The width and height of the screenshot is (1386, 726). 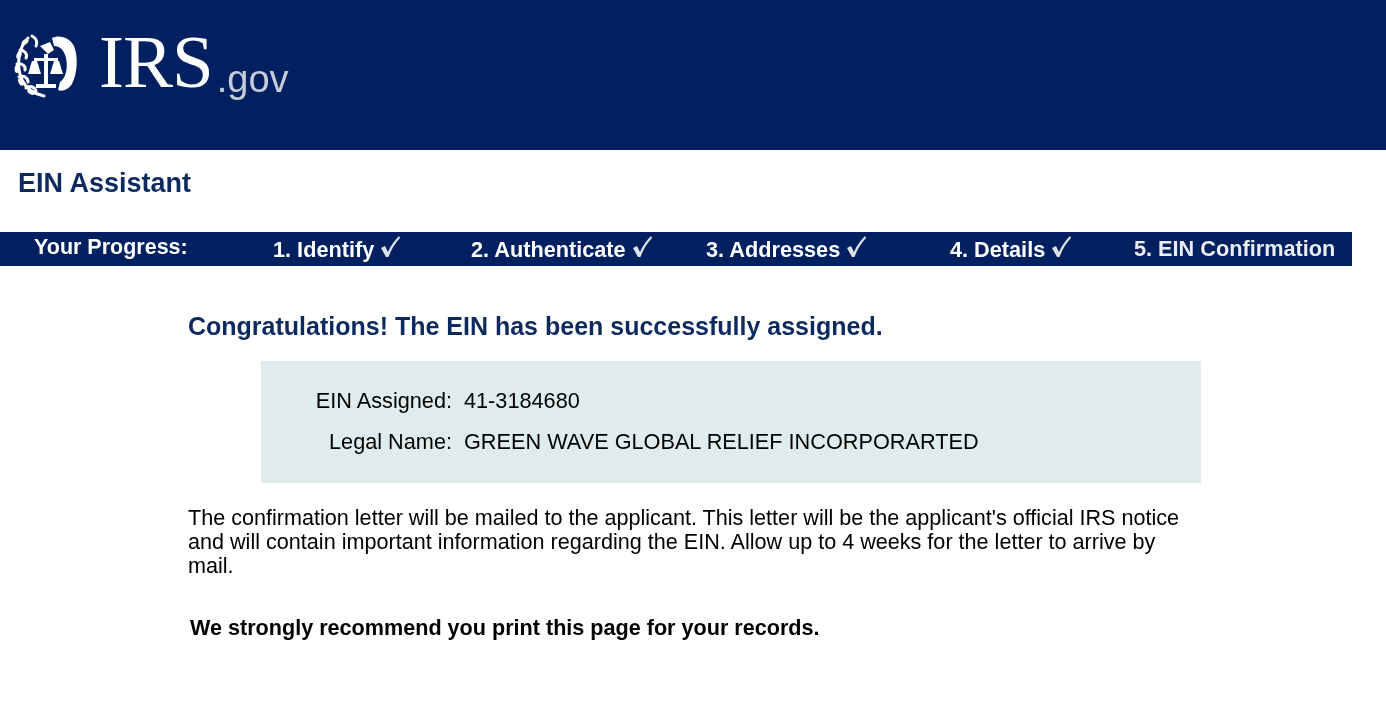 What do you see at coordinates (1235, 249) in the screenshot?
I see `progress-step: 5. EIN Confirmation` at bounding box center [1235, 249].